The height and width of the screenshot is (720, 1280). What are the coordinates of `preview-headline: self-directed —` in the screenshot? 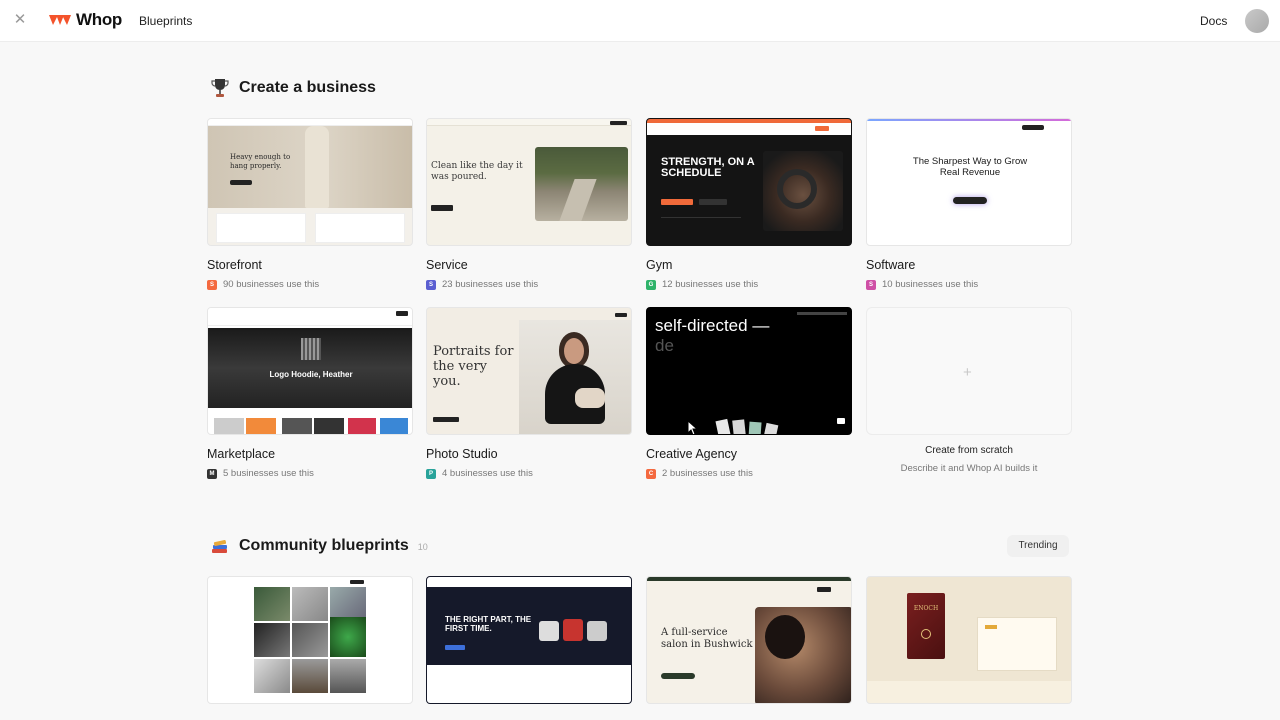 It's located at (712, 325).